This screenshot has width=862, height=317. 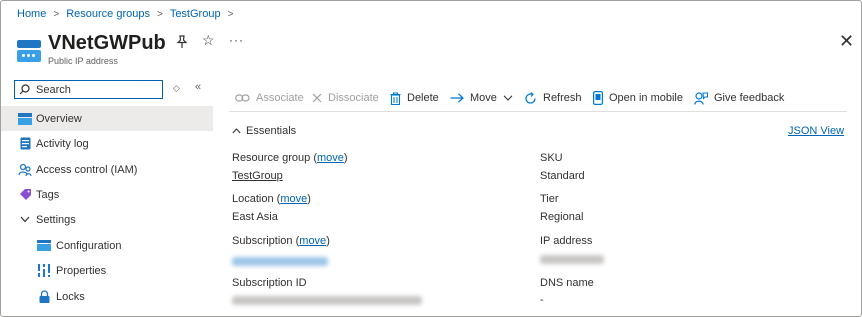 What do you see at coordinates (293, 199) in the screenshot?
I see `move-location-link: move` at bounding box center [293, 199].